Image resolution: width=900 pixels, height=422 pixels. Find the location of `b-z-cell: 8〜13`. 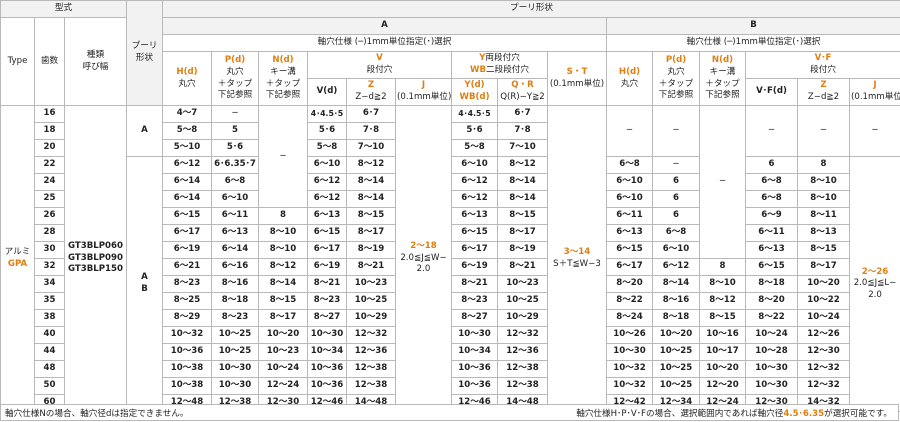

b-z-cell: 8〜13 is located at coordinates (823, 233).